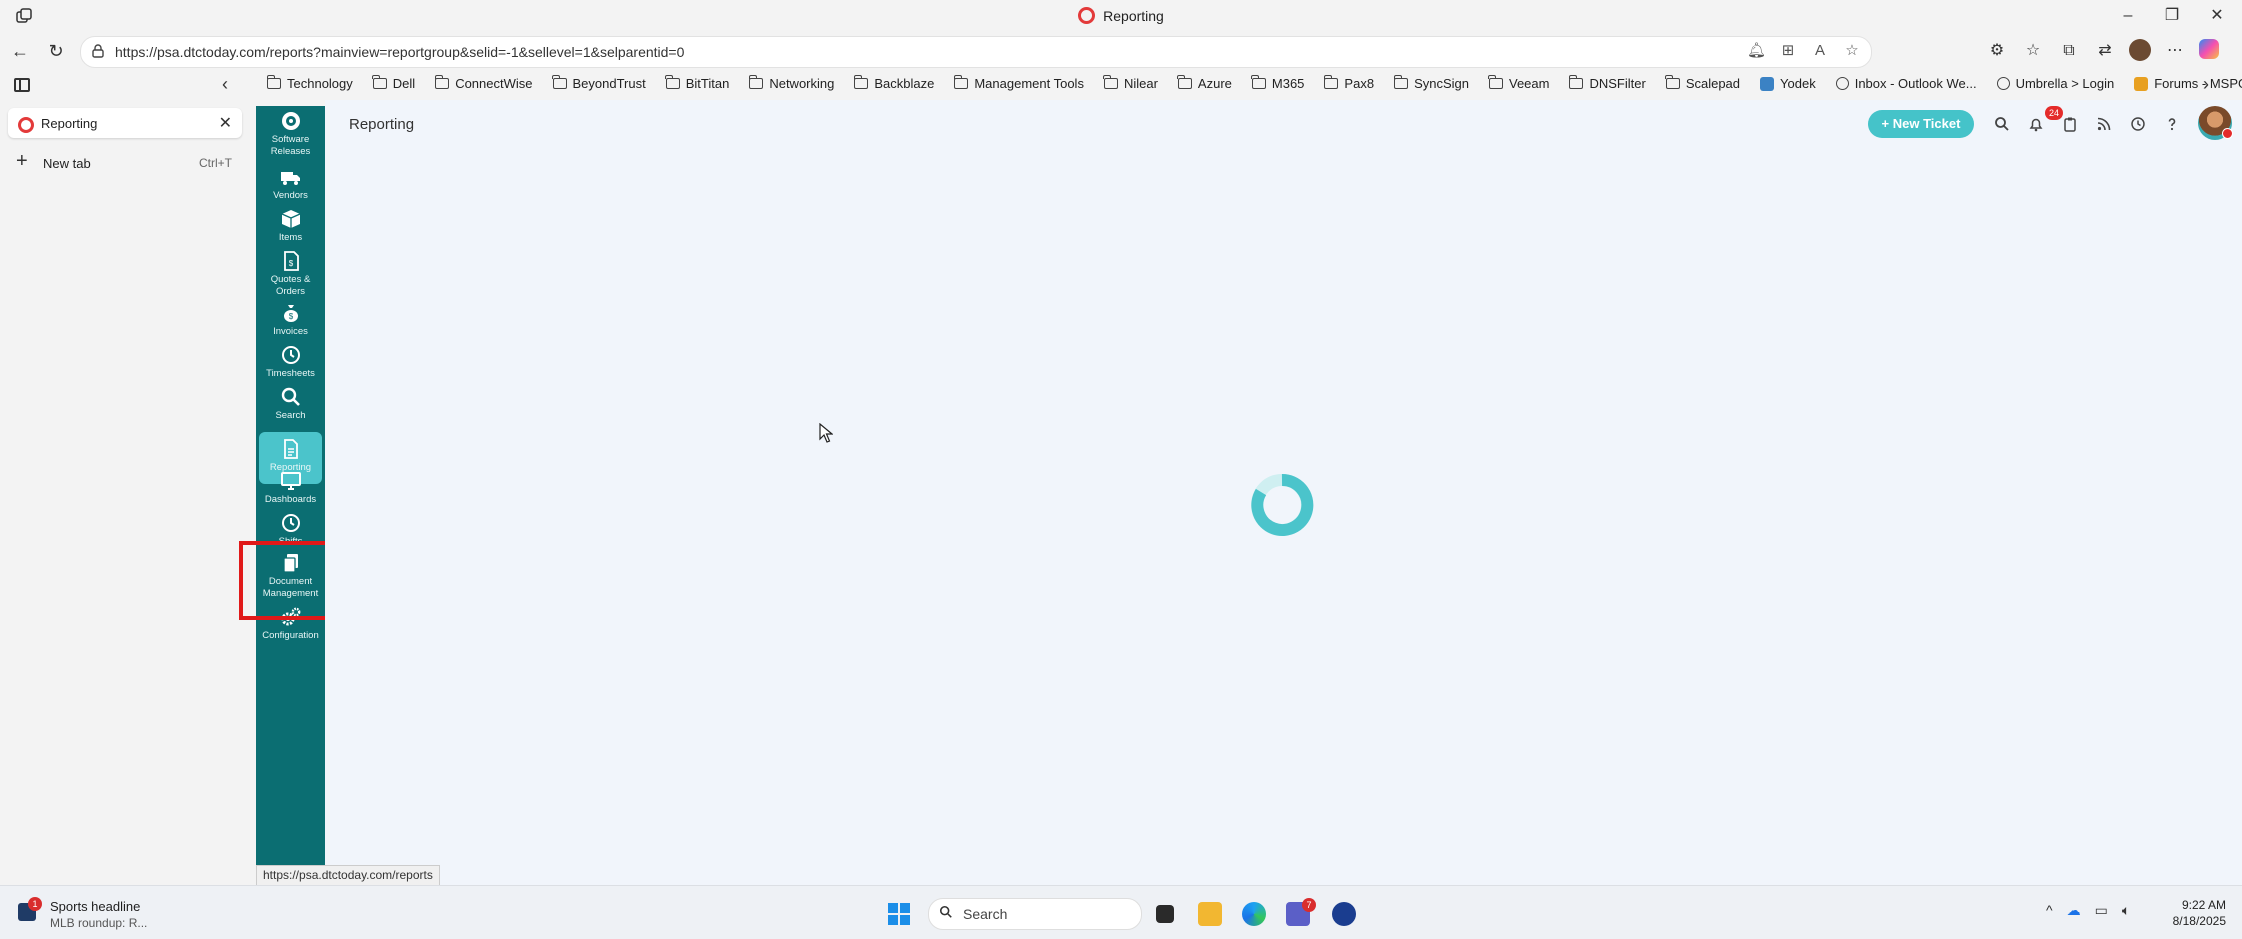 This screenshot has width=2242, height=939. What do you see at coordinates (1035, 914) in the screenshot?
I see `taskbar-search: Search` at bounding box center [1035, 914].